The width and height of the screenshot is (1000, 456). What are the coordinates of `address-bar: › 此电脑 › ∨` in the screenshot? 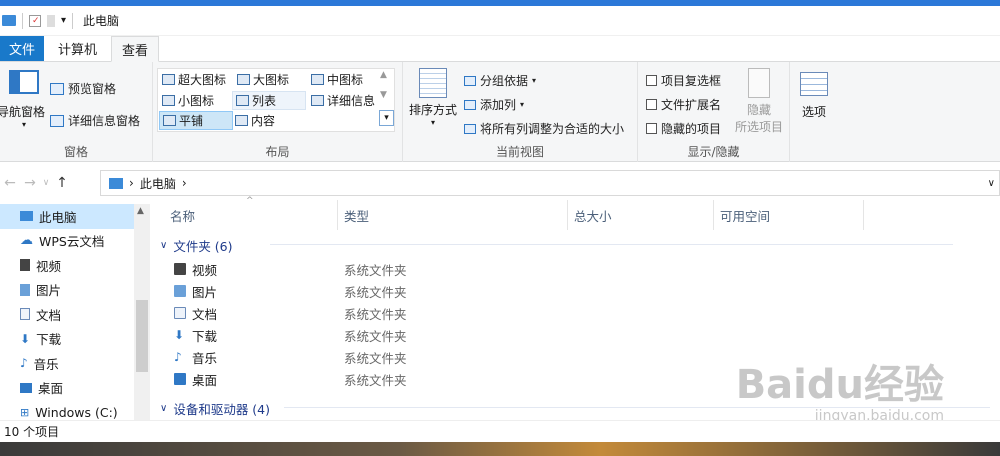 It's located at (550, 183).